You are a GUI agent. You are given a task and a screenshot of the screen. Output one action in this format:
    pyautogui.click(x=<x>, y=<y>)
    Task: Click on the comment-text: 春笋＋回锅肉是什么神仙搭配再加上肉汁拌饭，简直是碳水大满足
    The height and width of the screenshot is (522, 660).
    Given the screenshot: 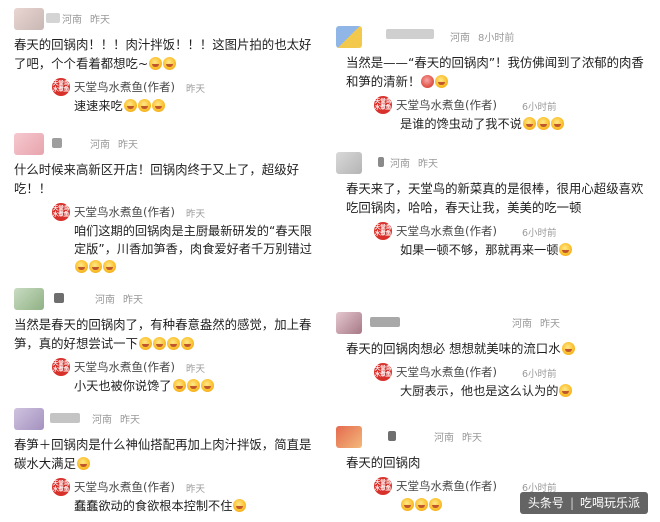 What is the action you would take?
    pyautogui.click(x=164, y=454)
    